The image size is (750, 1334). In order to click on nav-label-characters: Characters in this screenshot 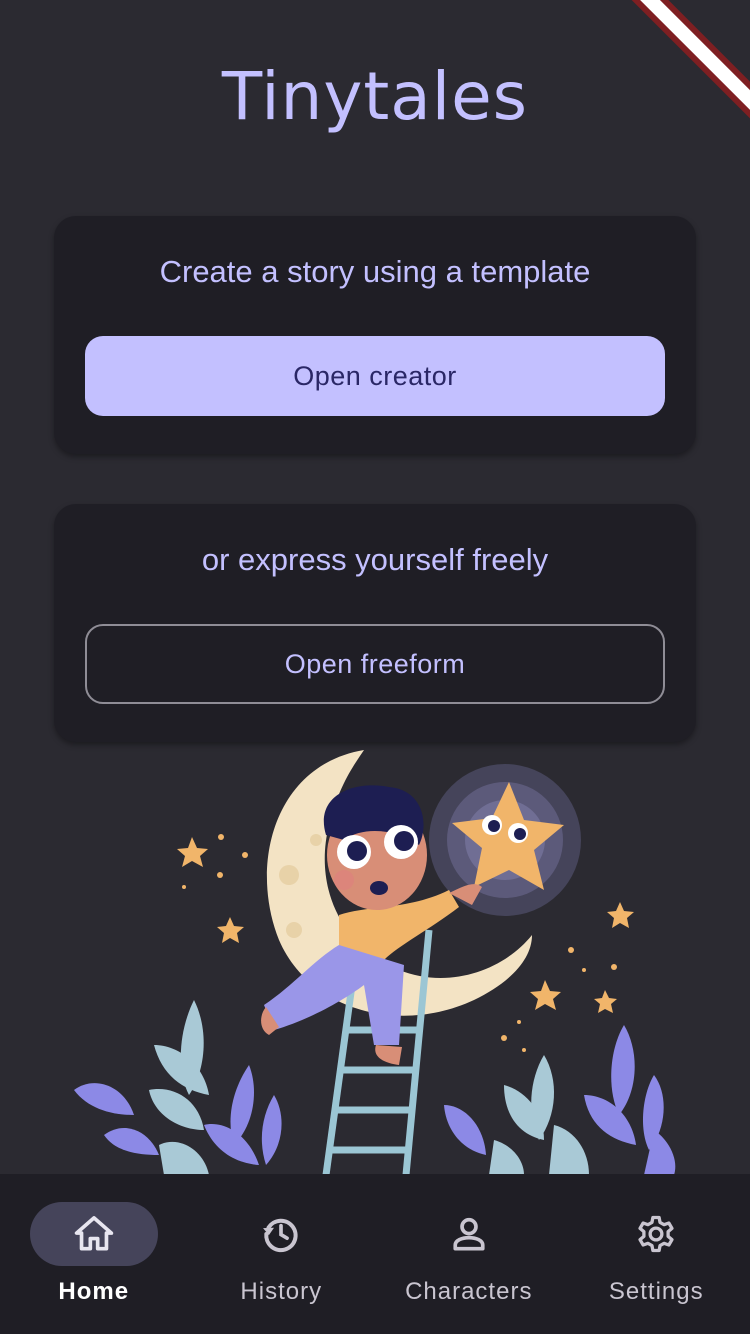, I will do `click(469, 1291)`.